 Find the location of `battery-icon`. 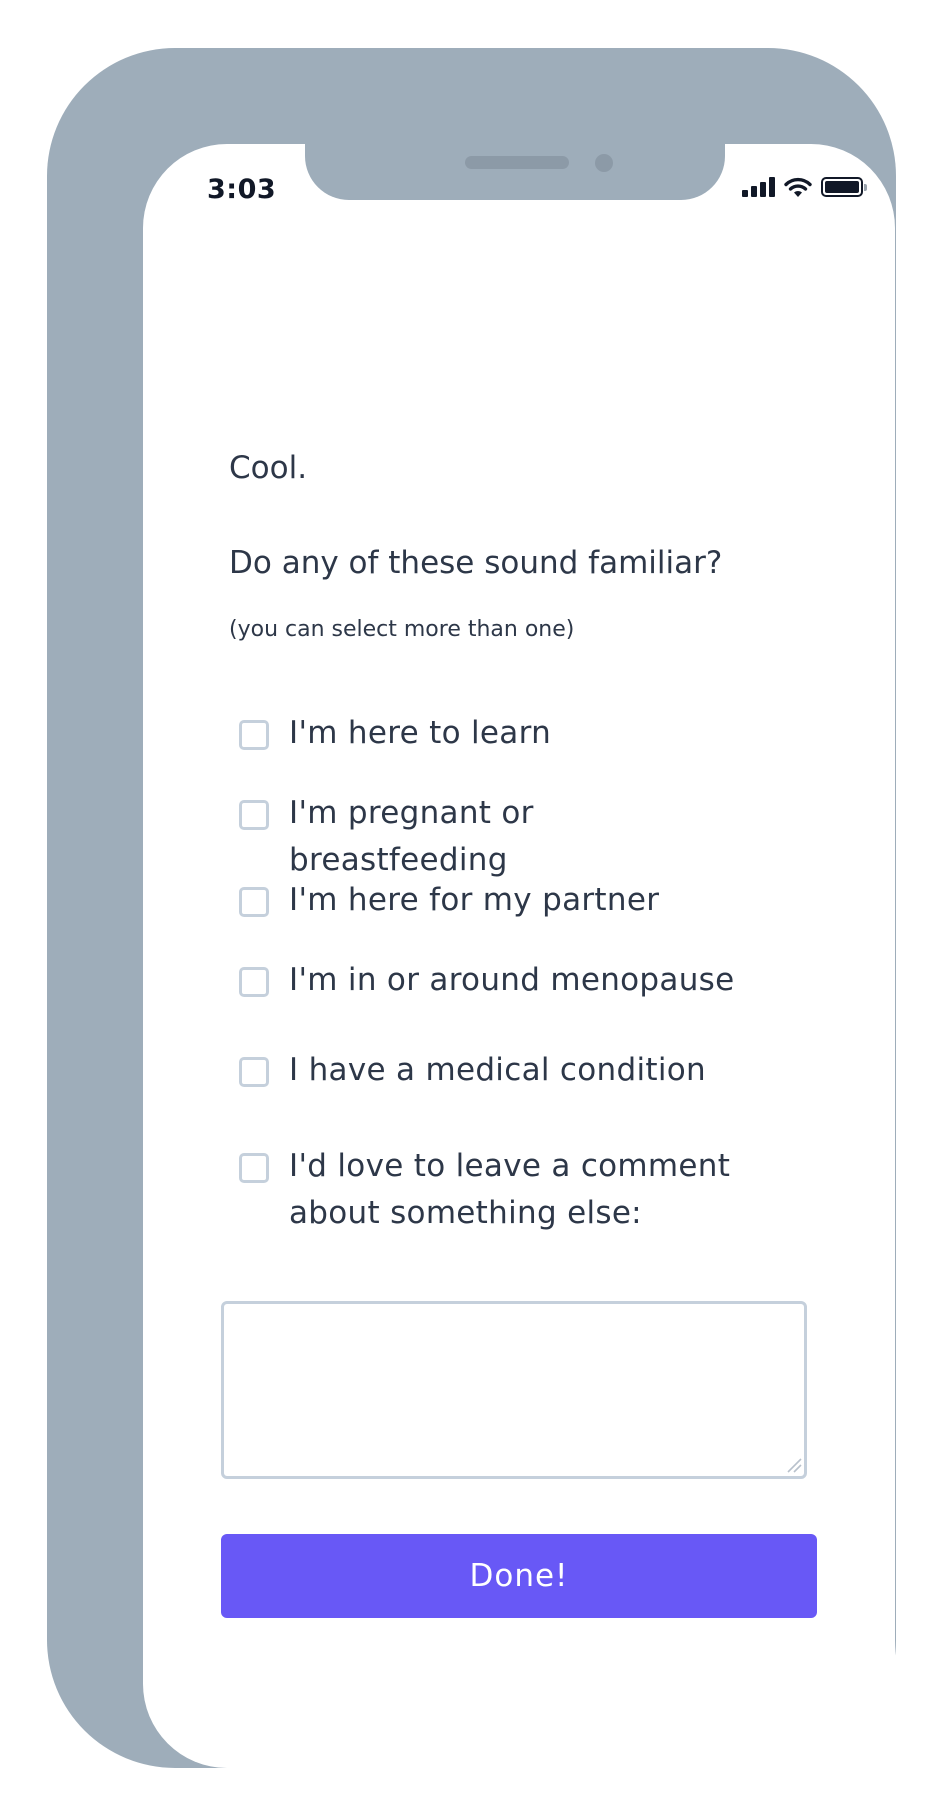

battery-icon is located at coordinates (844, 187).